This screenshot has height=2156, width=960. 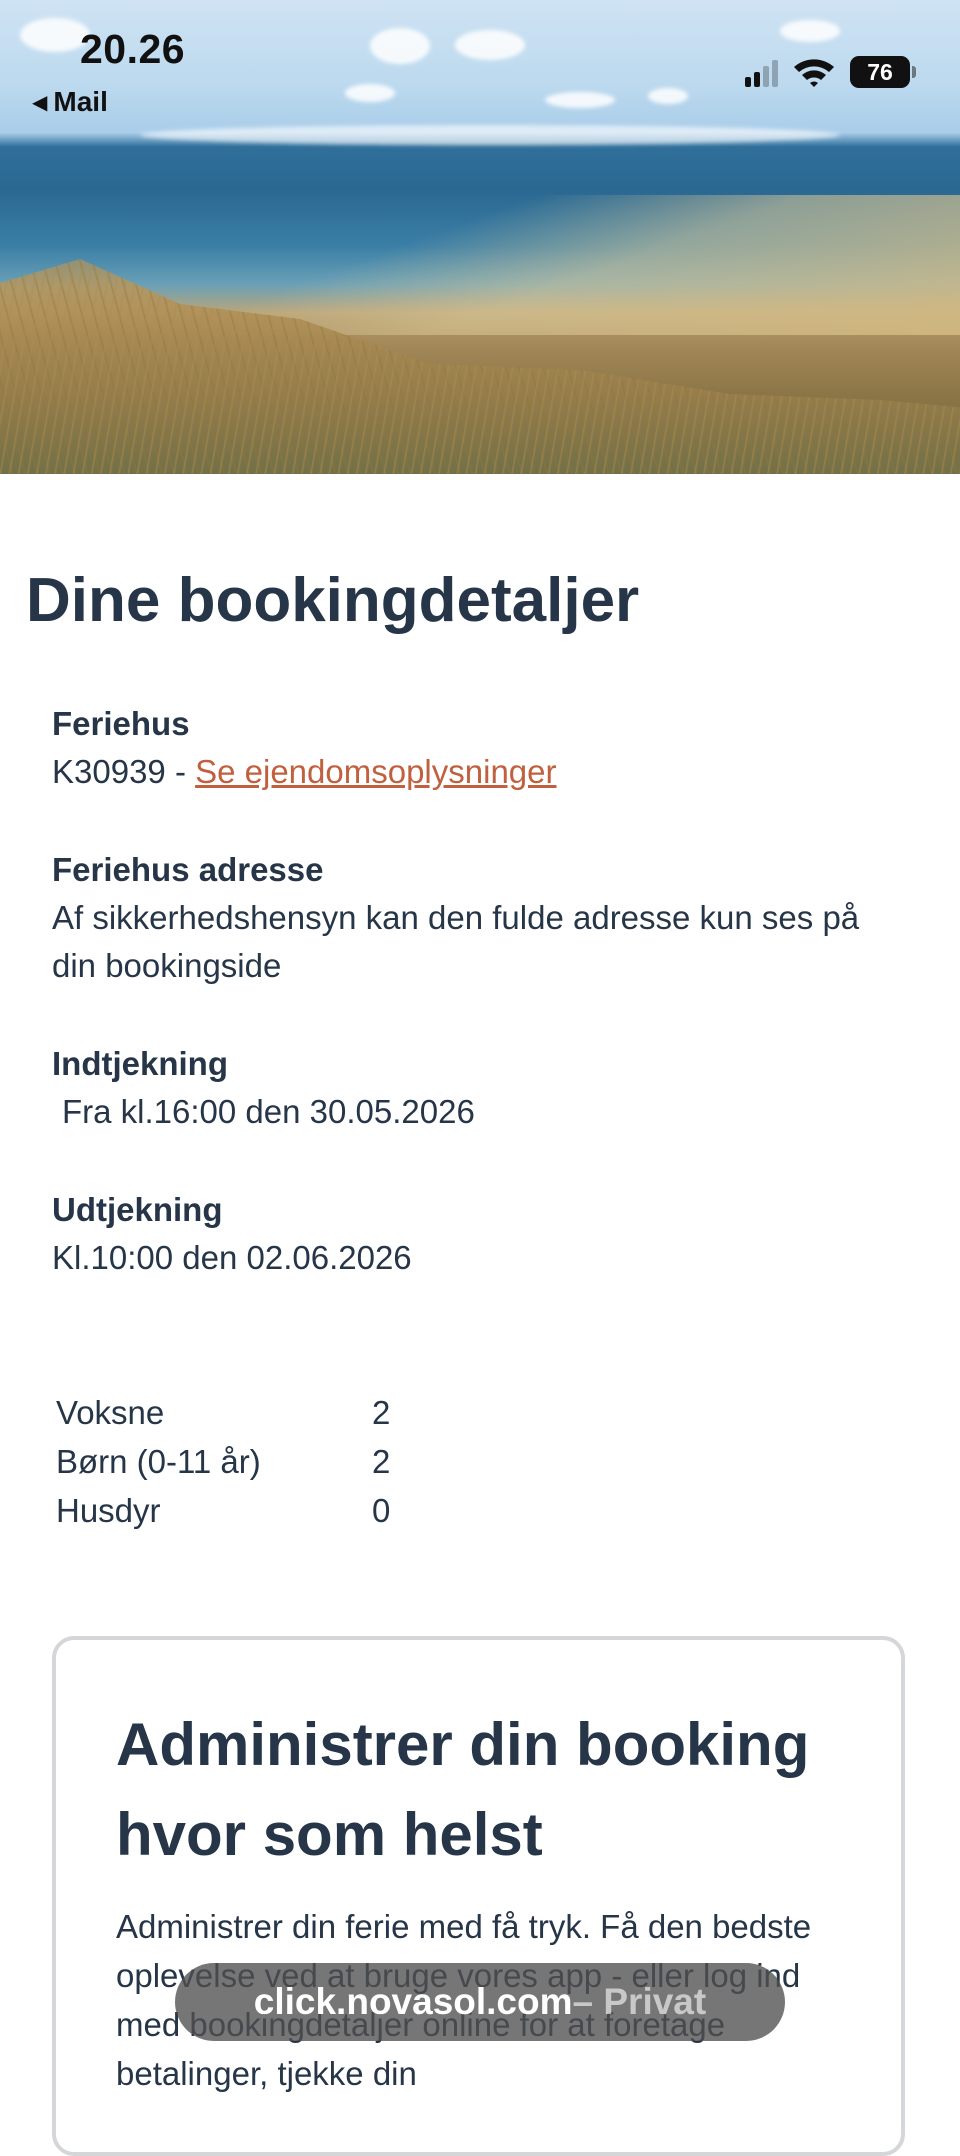 What do you see at coordinates (333, 600) in the screenshot?
I see `page-title: Dine bookingdetaljer` at bounding box center [333, 600].